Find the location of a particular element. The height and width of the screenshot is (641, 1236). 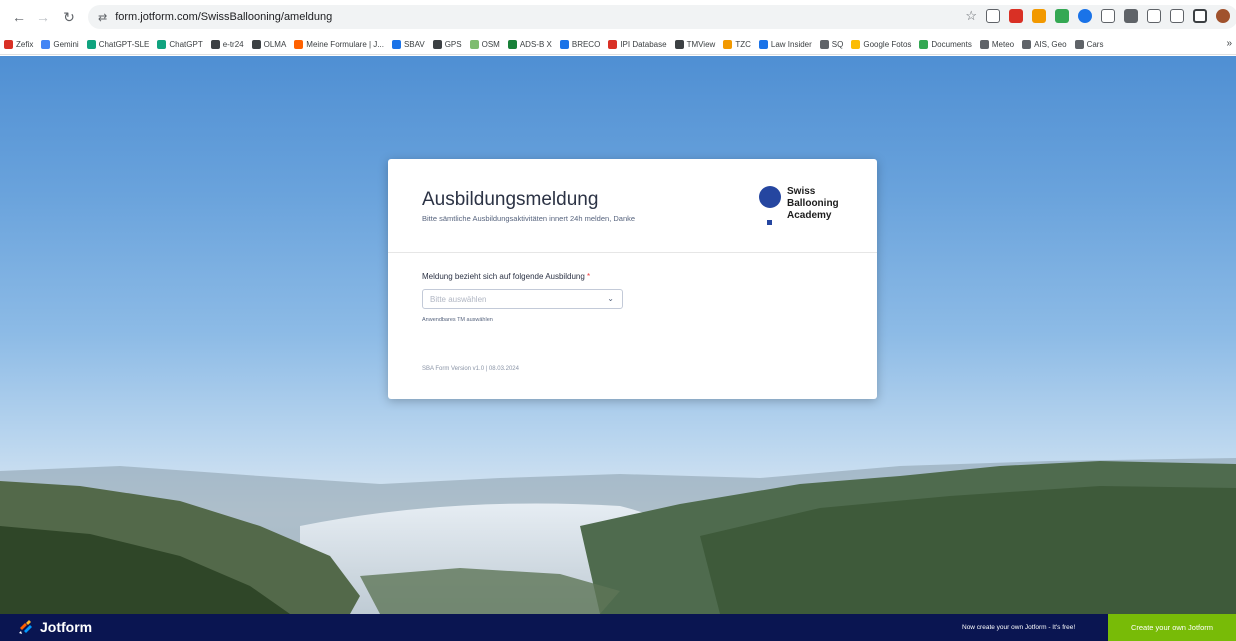

create-jotform-button: Create your own Jotform is located at coordinates (1172, 627).